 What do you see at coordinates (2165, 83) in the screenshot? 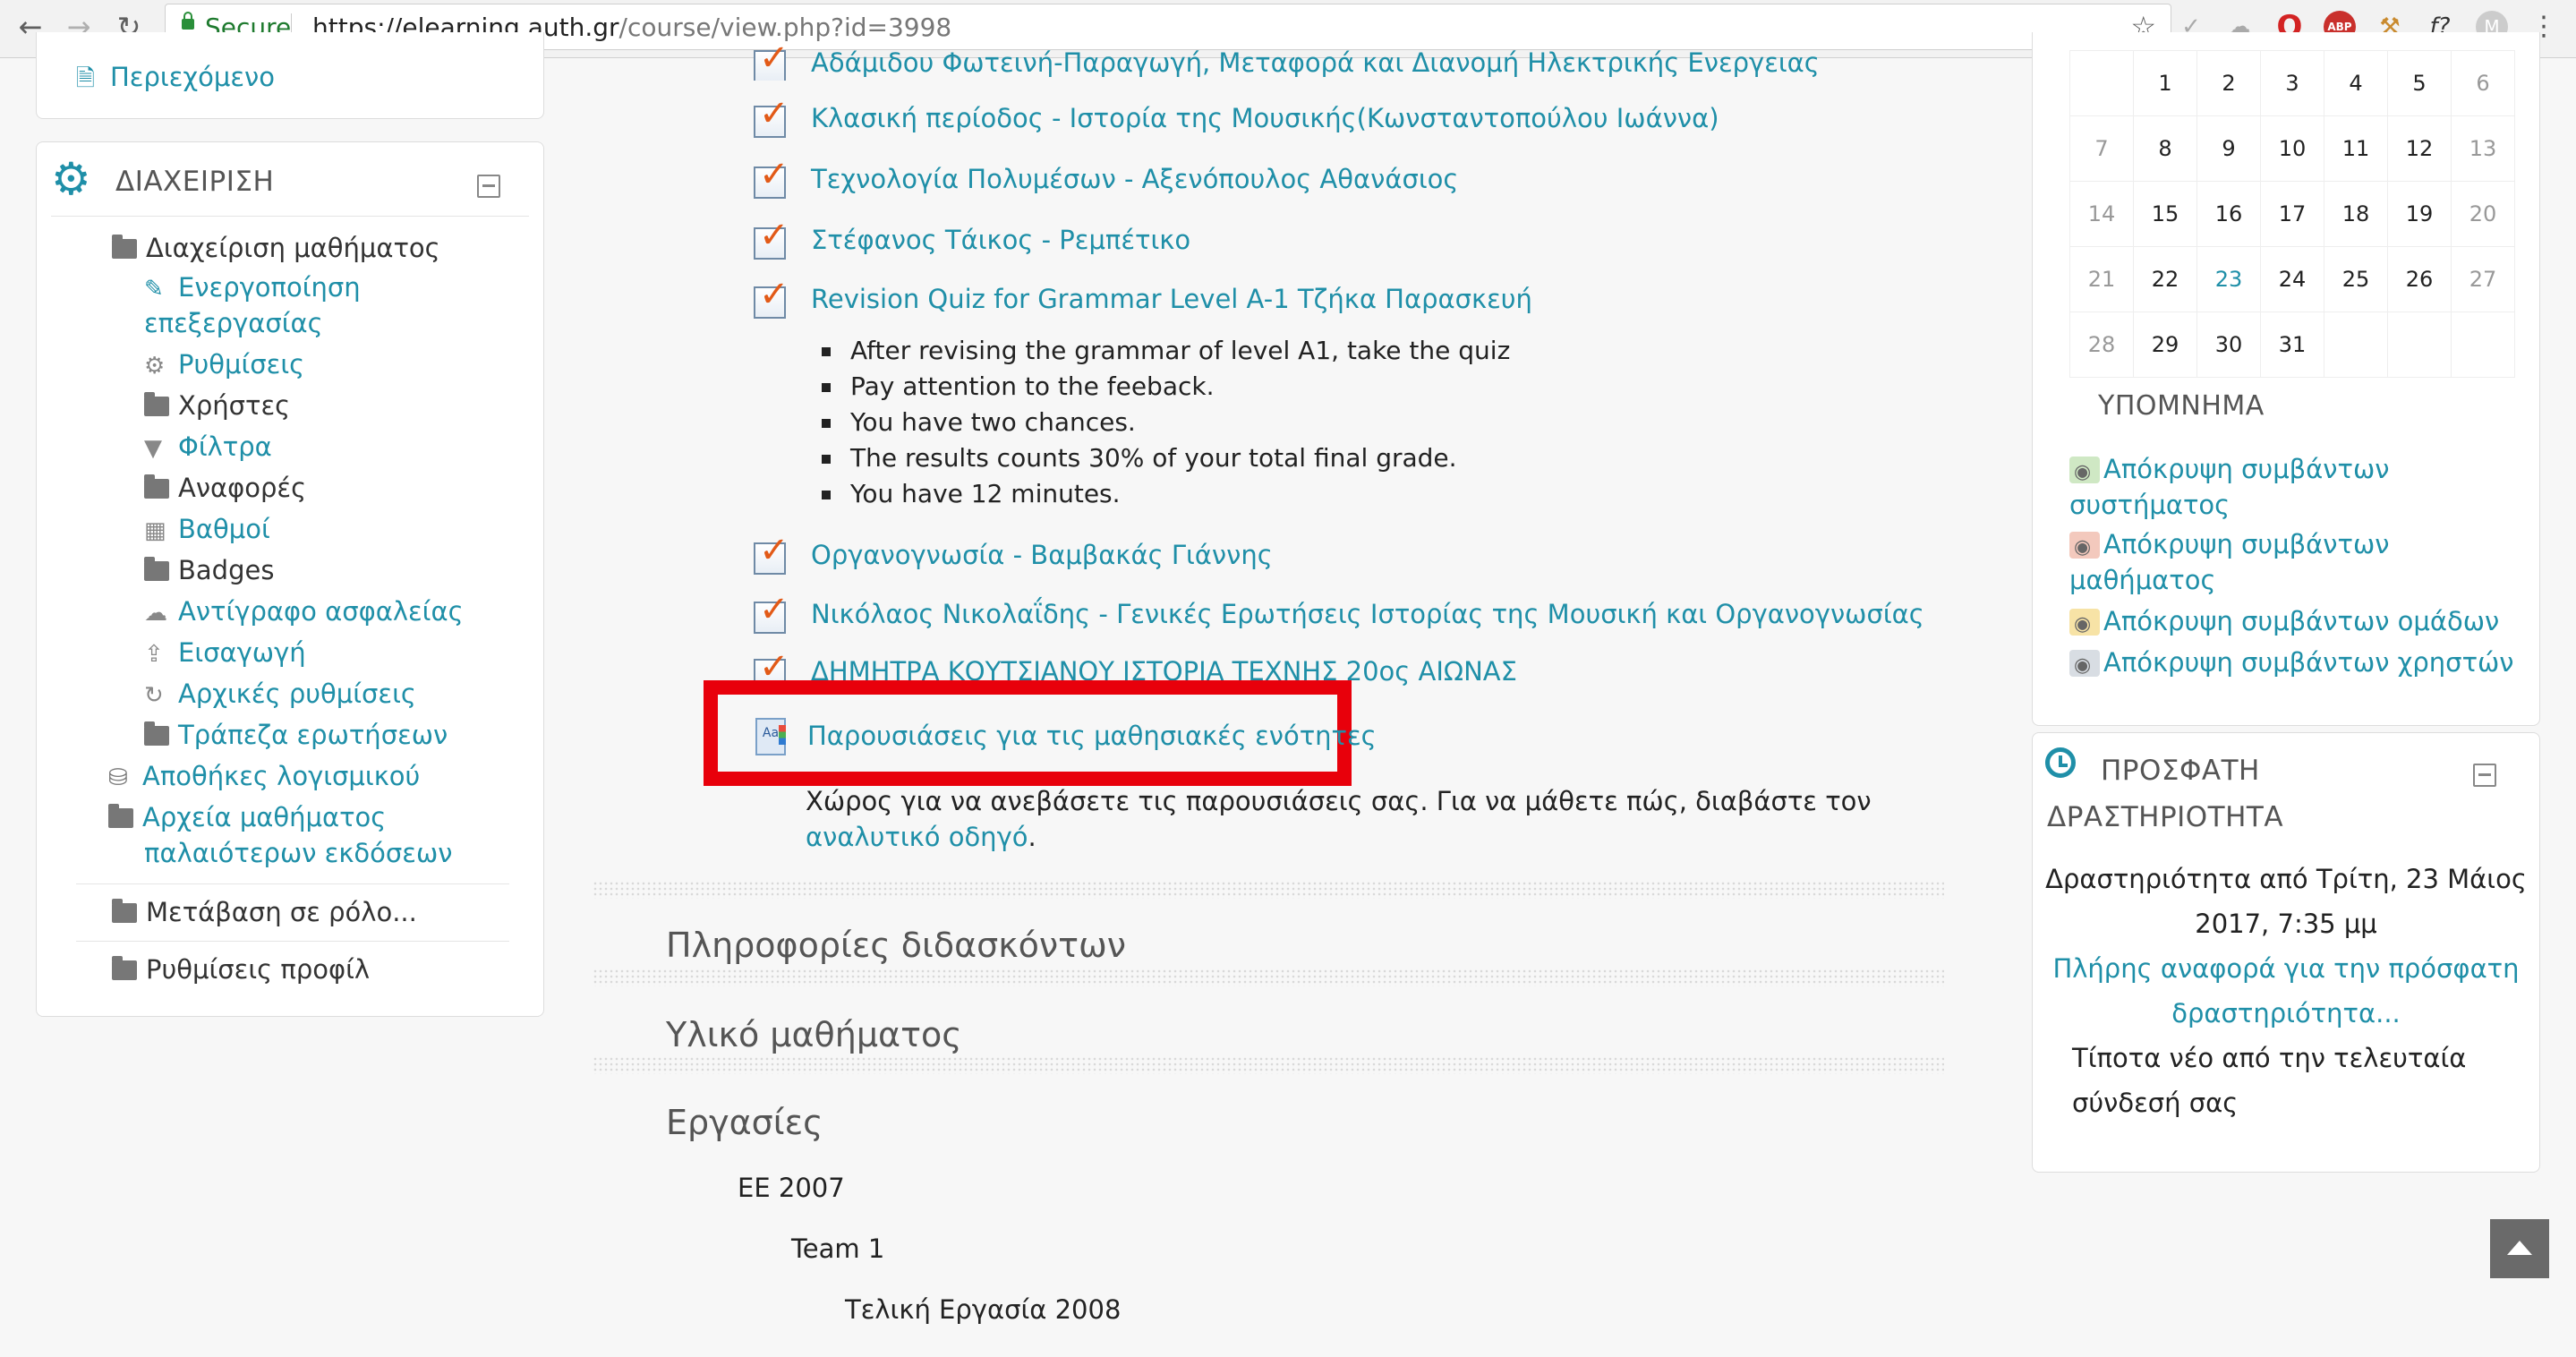
I see `calendar-day: 1` at bounding box center [2165, 83].